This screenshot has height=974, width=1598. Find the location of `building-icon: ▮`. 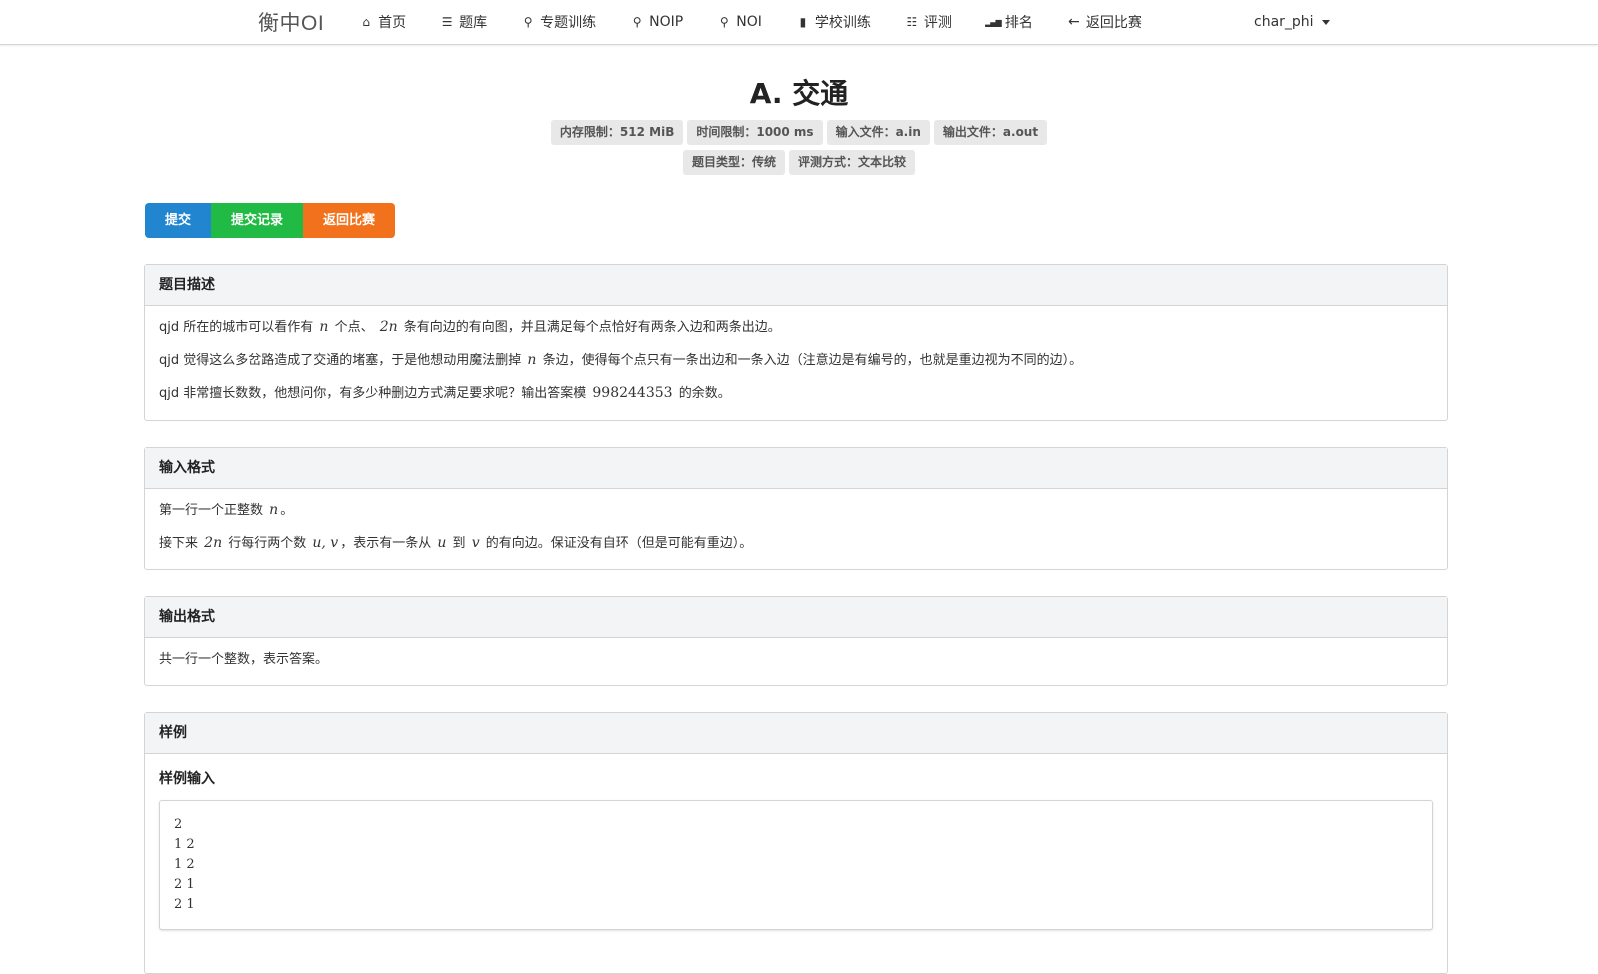

building-icon: ▮ is located at coordinates (803, 22).